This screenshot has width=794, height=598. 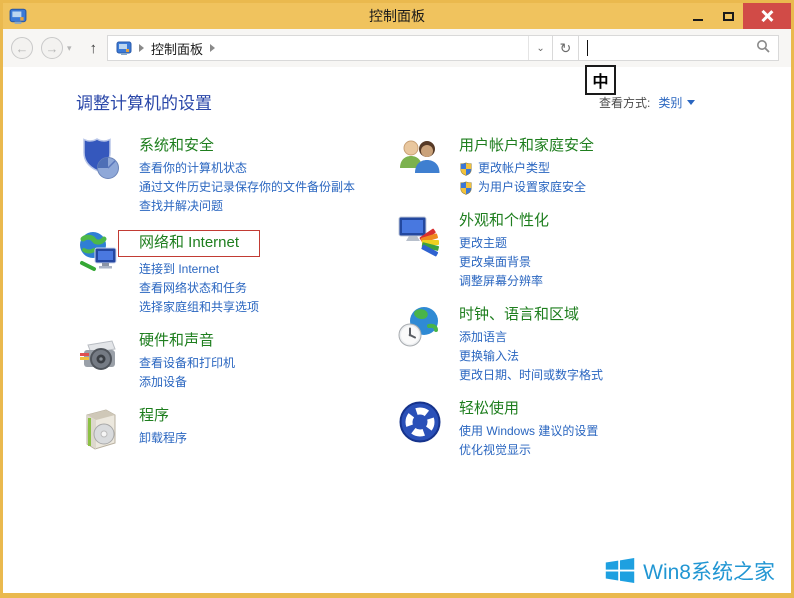 I want to click on uac-shield-icon, so click(x=466, y=169).